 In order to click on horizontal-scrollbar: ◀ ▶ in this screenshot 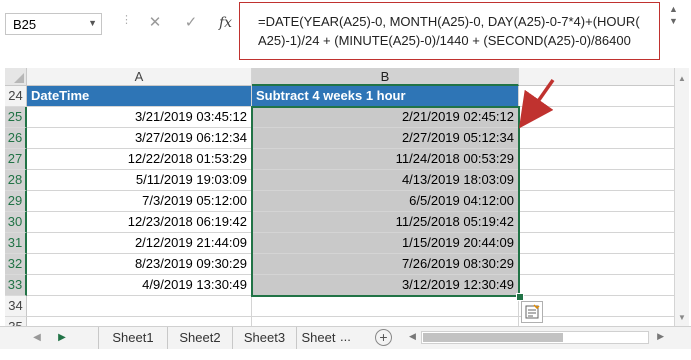, I will do `click(537, 337)`.